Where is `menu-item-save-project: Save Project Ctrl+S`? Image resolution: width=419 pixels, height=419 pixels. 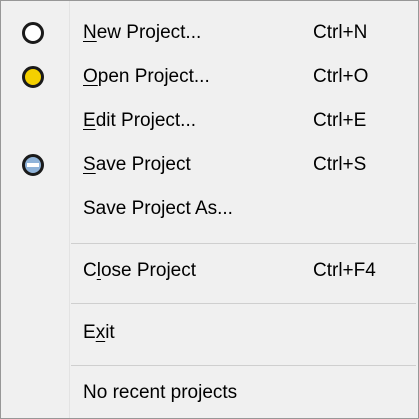
menu-item-save-project: Save Project Ctrl+S is located at coordinates (209, 165).